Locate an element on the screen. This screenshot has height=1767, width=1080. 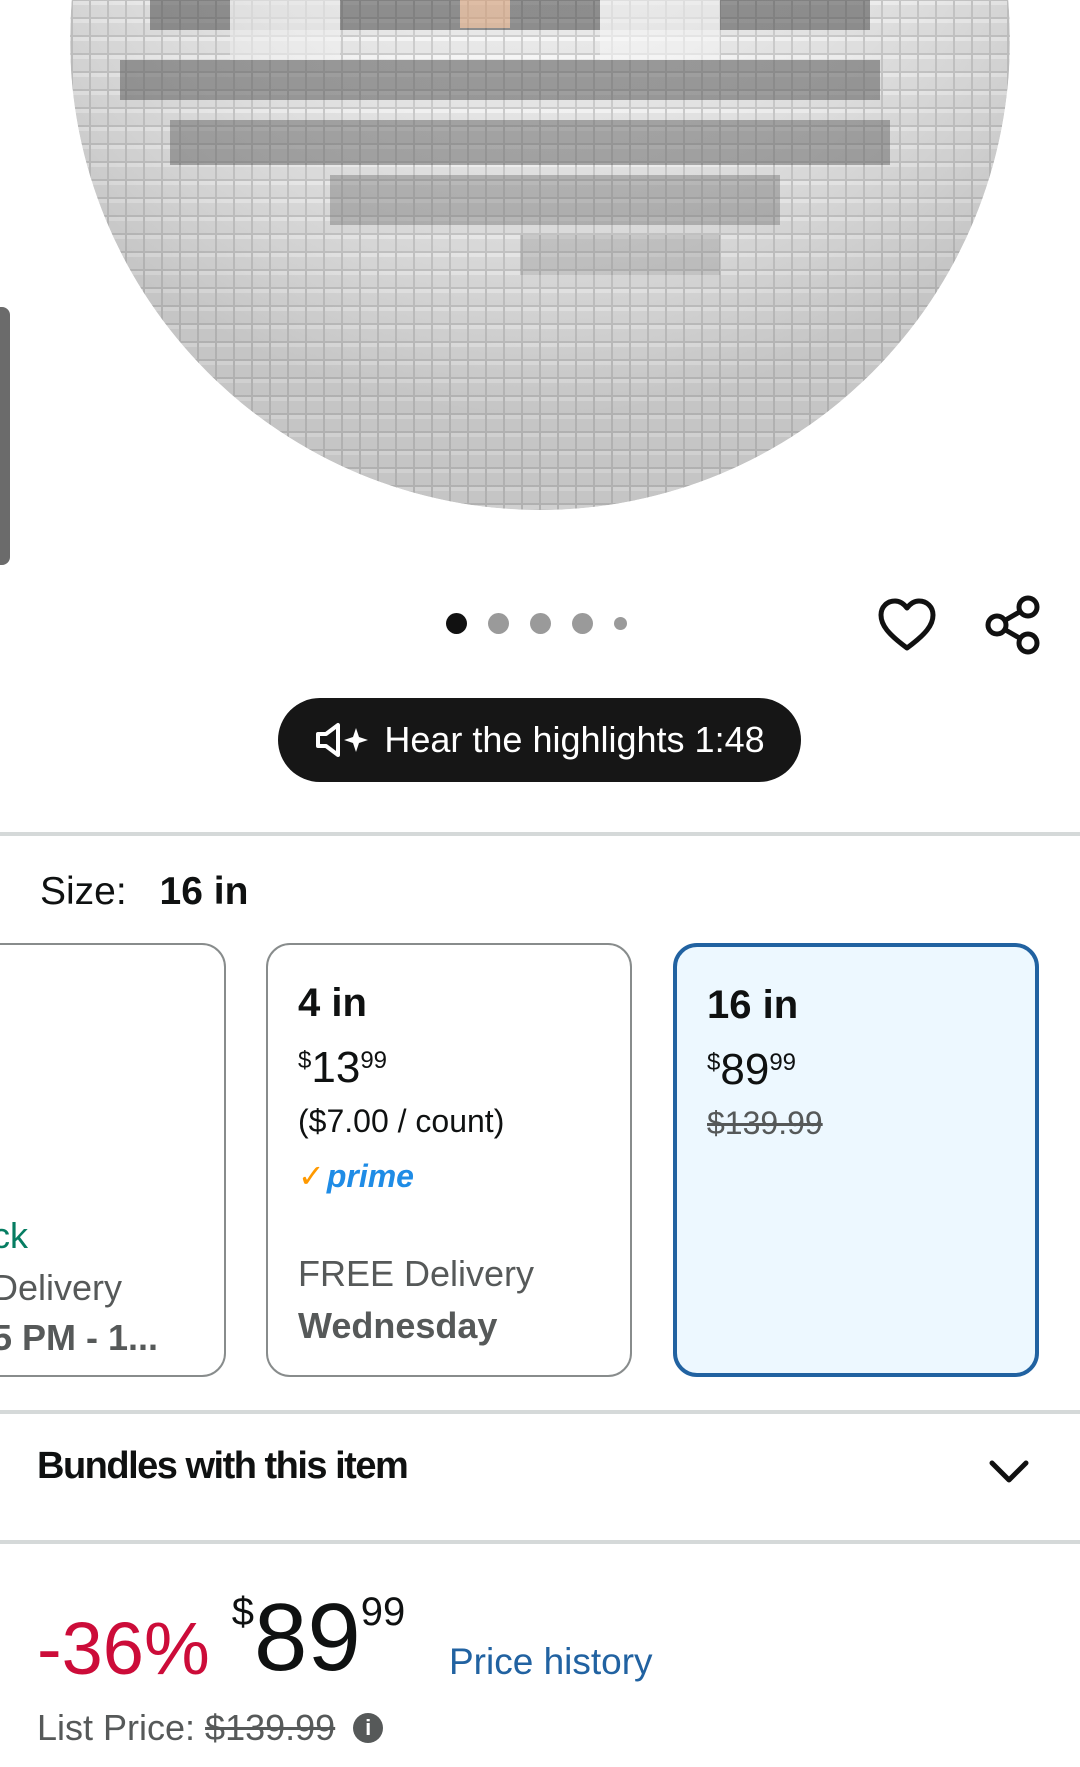
add-to-wishlist-button is located at coordinates (907, 625).